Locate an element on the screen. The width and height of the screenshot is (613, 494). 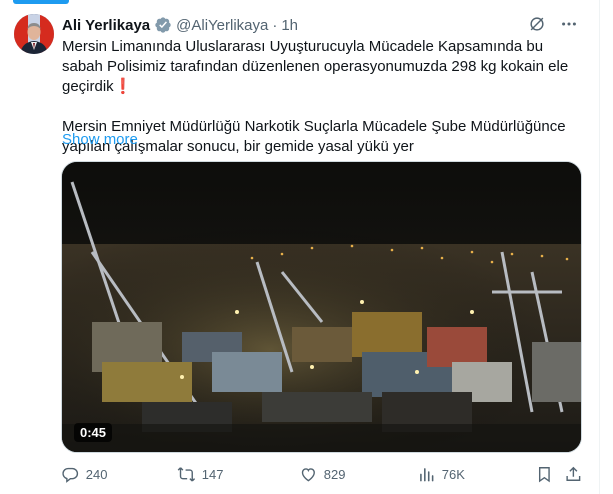
like-button: 829 is located at coordinates (322, 474).